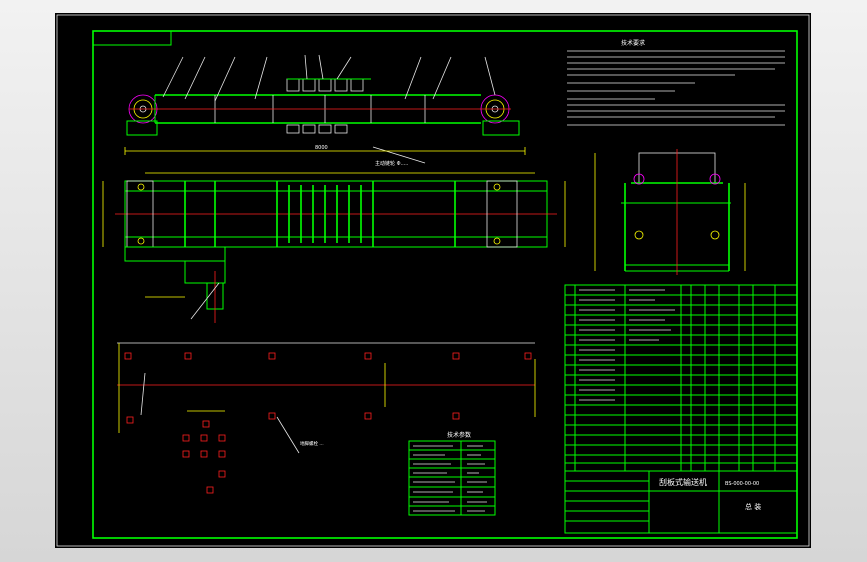  I want to click on notes-title: 技术要求, so click(633, 43).